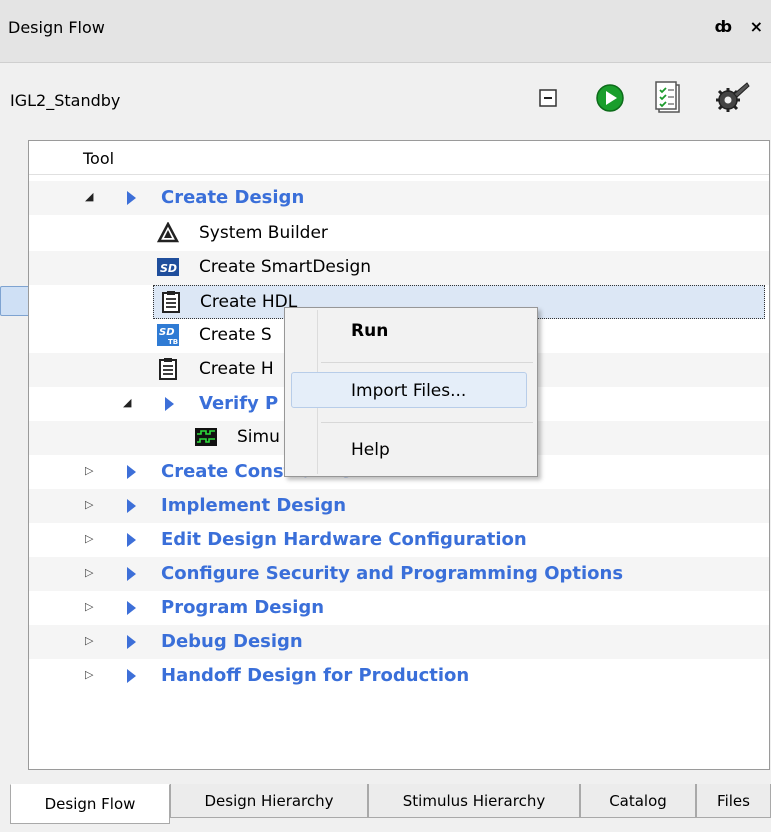  What do you see at coordinates (315, 675) in the screenshot?
I see `group-label: Handoff Design for Production` at bounding box center [315, 675].